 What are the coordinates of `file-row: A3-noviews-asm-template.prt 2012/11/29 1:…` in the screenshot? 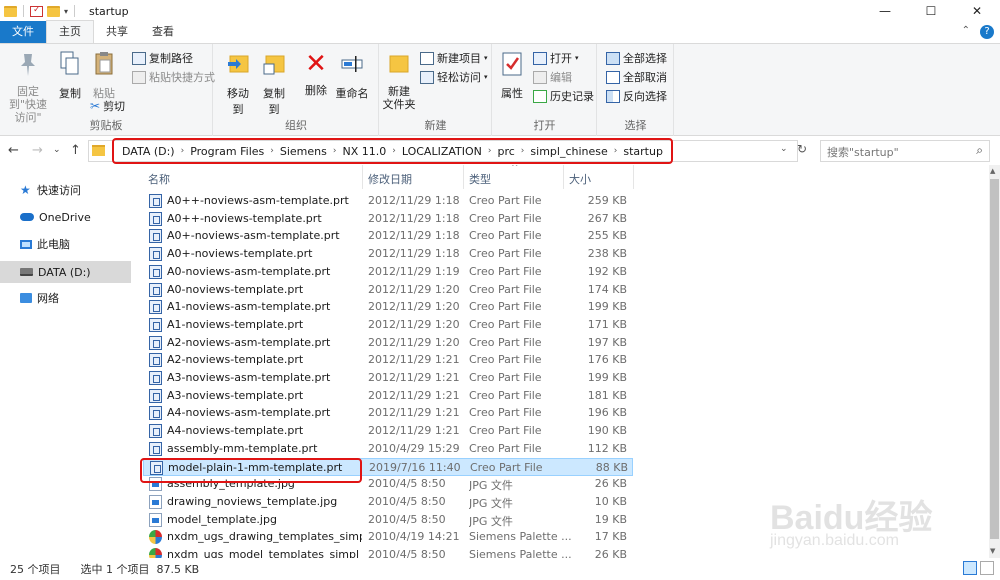 It's located at (388, 378).